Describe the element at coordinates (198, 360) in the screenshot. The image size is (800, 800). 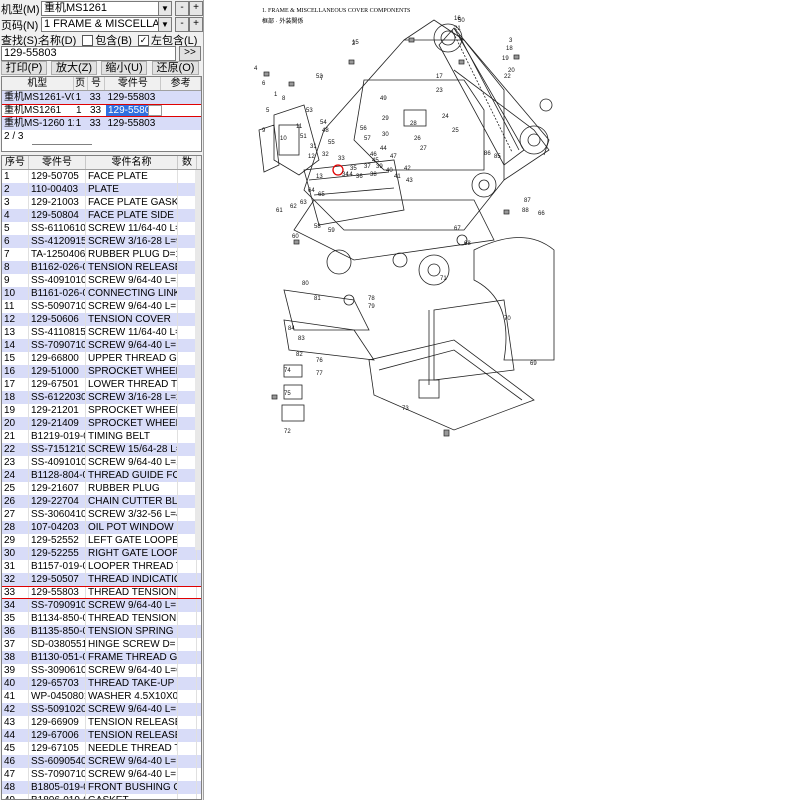
I see `scrollbar` at that location.